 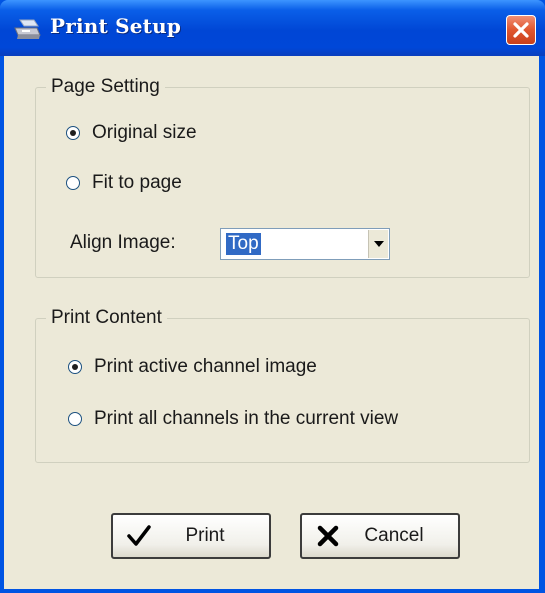 I want to click on radio-label: Print active channel image, so click(x=205, y=366).